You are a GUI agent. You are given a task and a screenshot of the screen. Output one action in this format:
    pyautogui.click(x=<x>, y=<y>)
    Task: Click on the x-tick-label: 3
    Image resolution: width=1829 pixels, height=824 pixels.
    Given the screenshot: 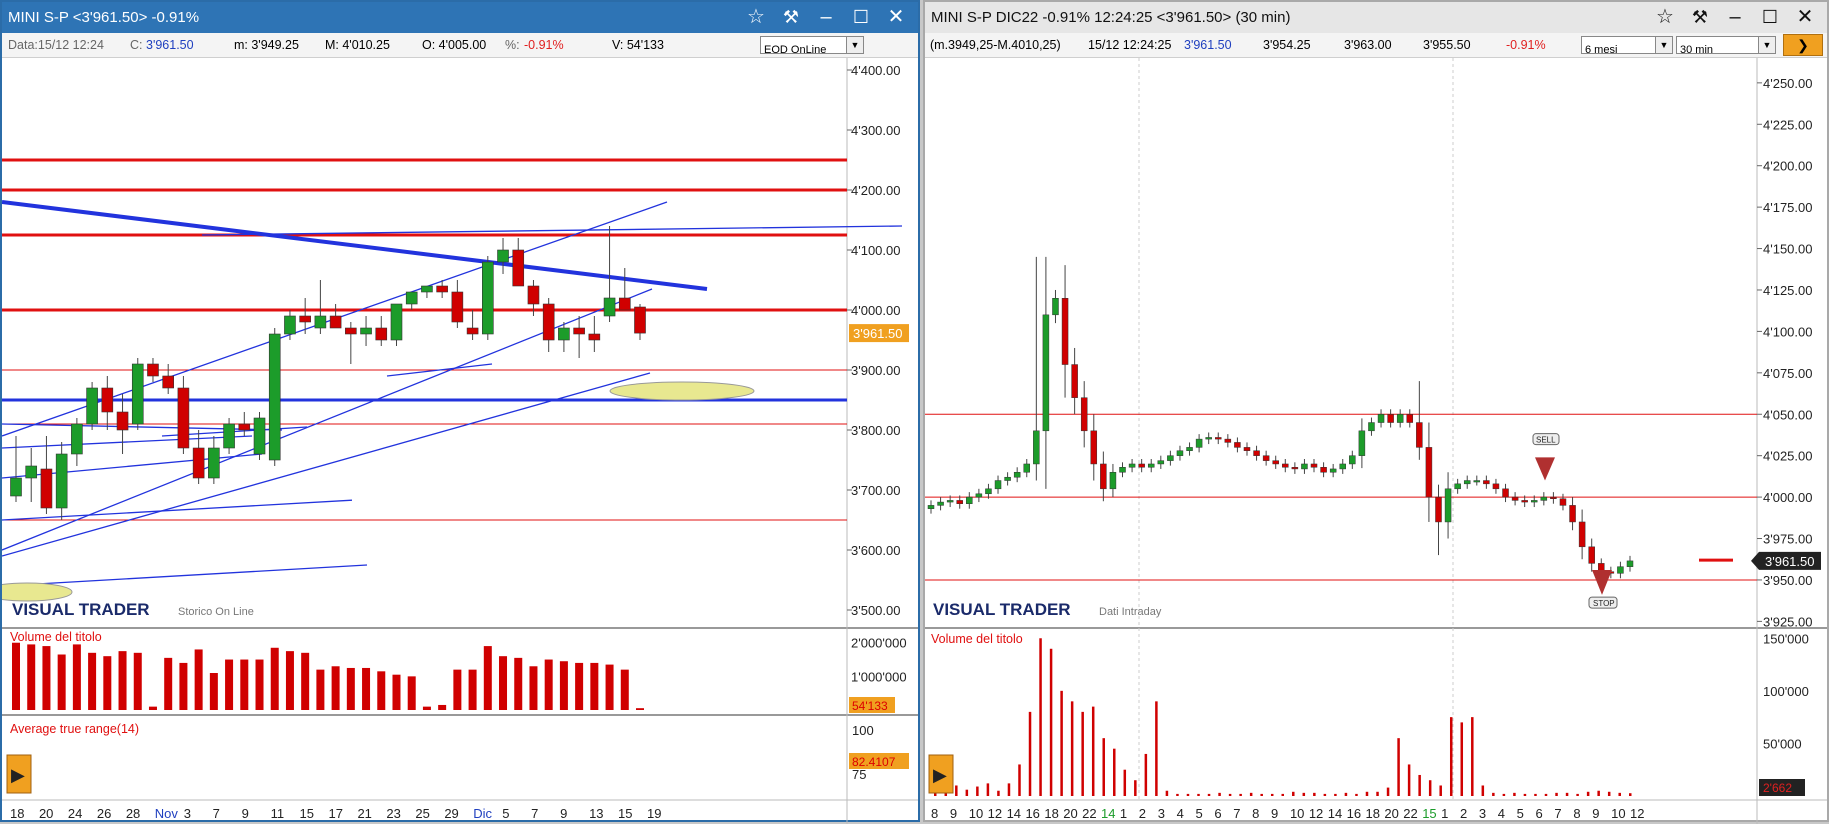 What is the action you would take?
    pyautogui.click(x=187, y=813)
    